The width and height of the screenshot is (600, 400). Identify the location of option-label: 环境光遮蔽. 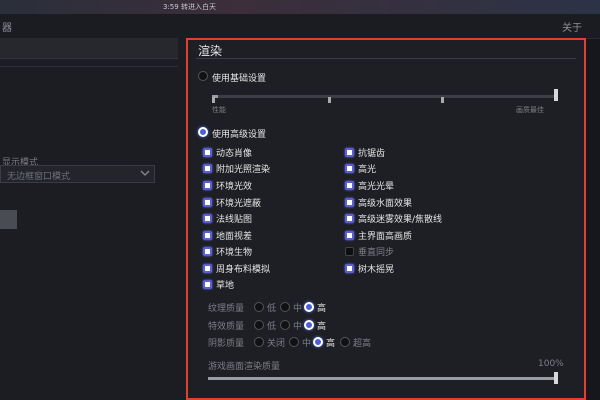
(239, 204).